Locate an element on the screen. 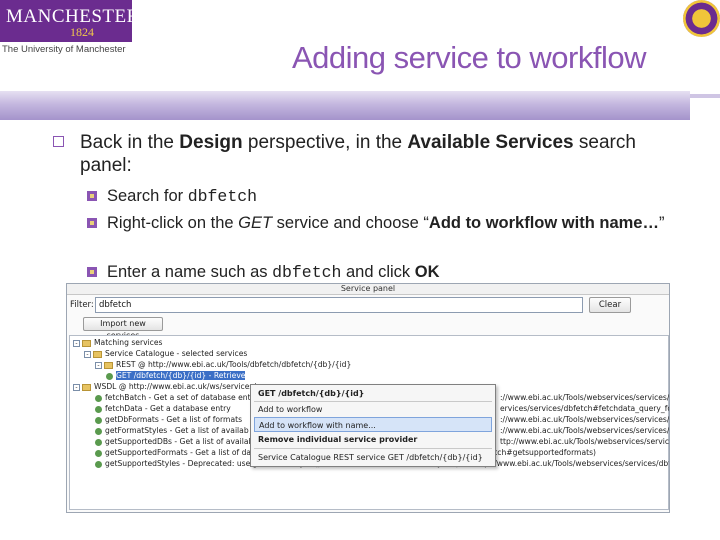  tree-row: - Service Catalogue - selected services is located at coordinates (165, 354).